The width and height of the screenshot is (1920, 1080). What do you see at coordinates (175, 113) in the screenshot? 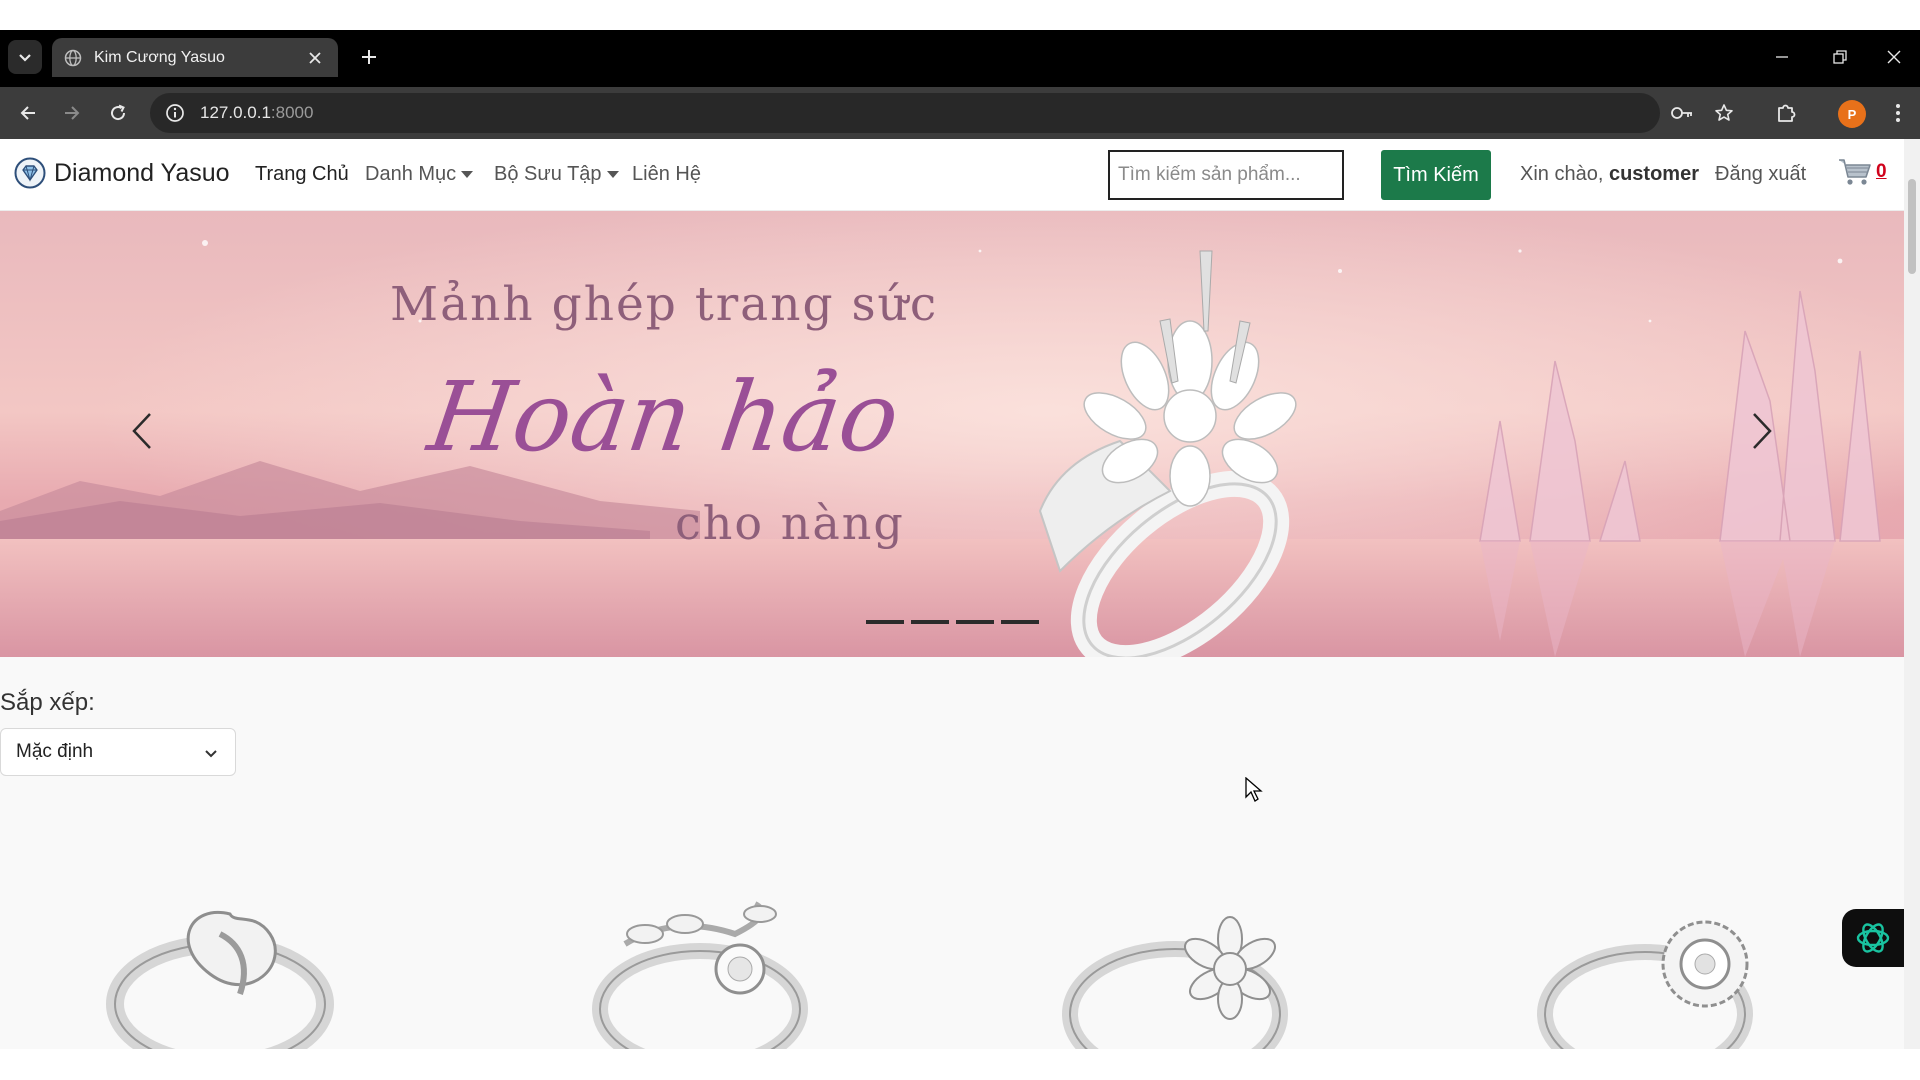
I see `info-icon` at bounding box center [175, 113].